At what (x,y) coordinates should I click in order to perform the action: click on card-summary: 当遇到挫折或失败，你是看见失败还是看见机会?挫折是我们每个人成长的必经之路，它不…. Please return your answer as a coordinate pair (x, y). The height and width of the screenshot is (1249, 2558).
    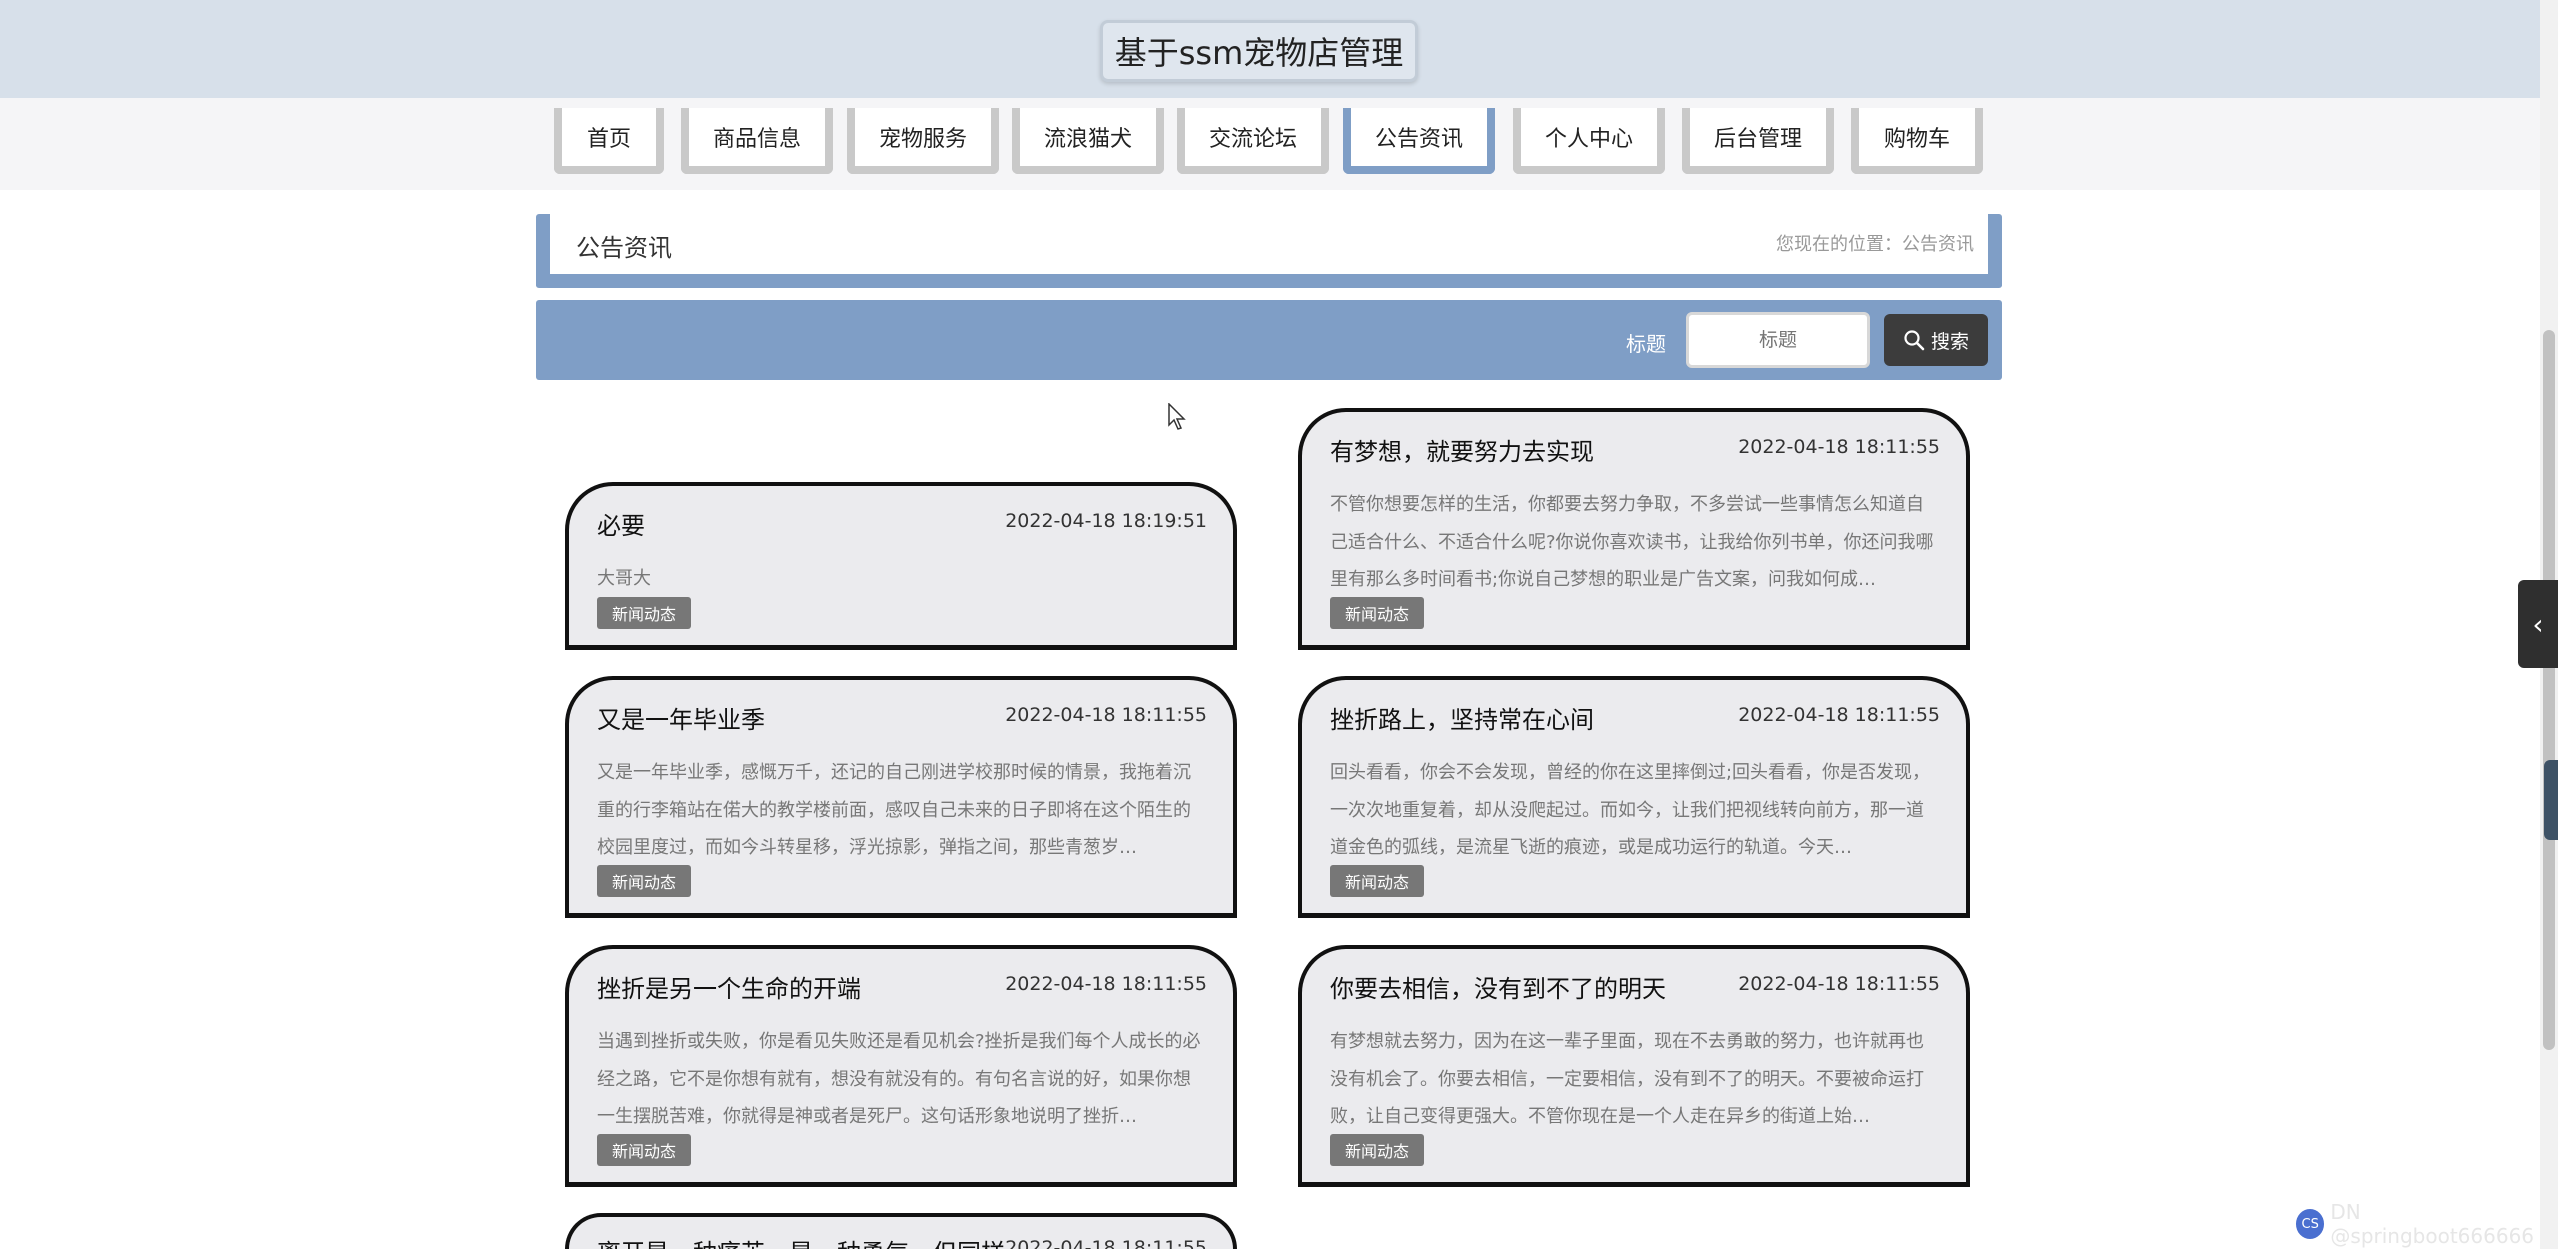
    Looking at the image, I should click on (899, 1079).